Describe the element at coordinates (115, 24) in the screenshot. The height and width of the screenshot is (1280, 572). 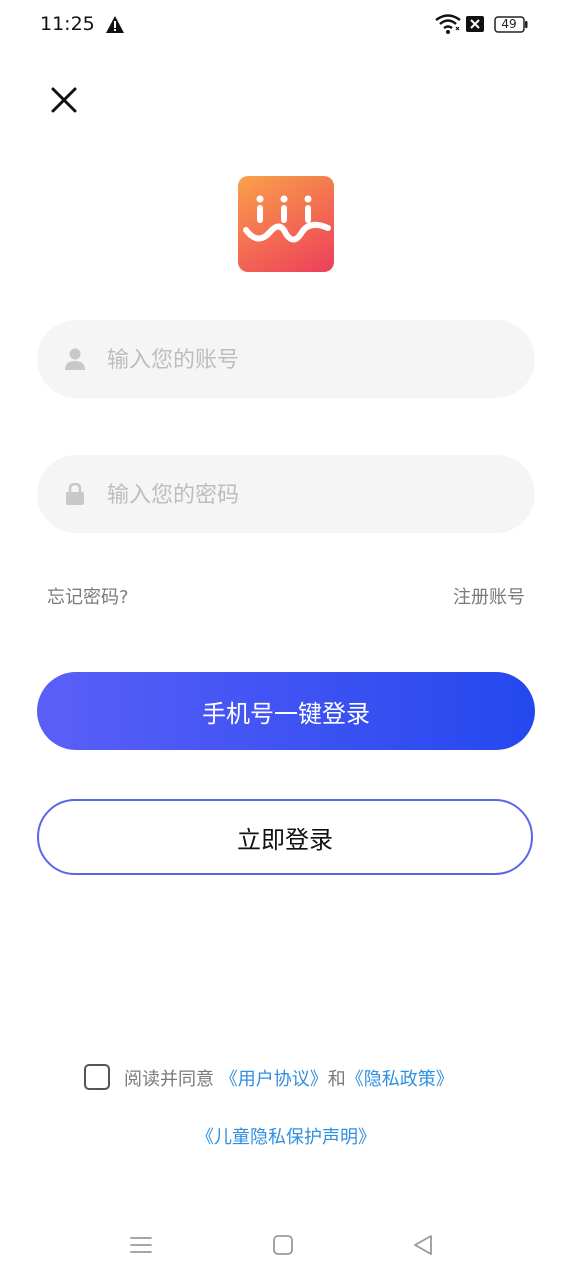
I see `alert-icon` at that location.